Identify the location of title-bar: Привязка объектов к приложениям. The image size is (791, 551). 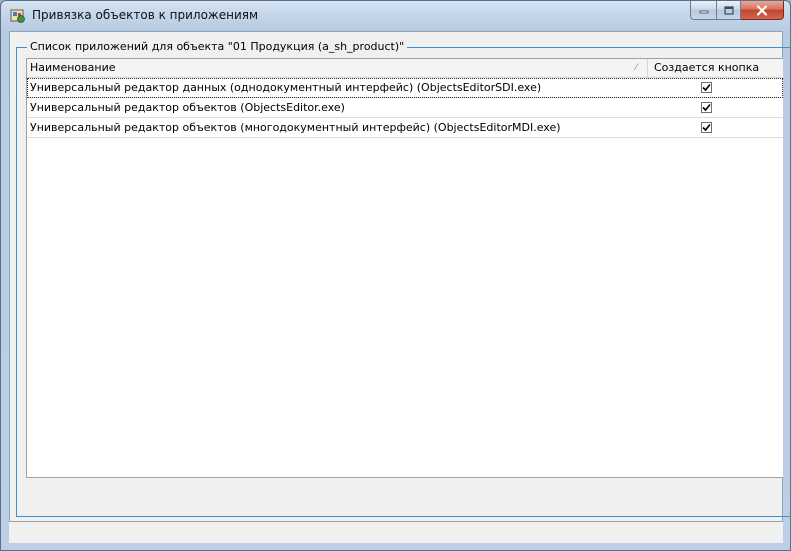
(395, 16).